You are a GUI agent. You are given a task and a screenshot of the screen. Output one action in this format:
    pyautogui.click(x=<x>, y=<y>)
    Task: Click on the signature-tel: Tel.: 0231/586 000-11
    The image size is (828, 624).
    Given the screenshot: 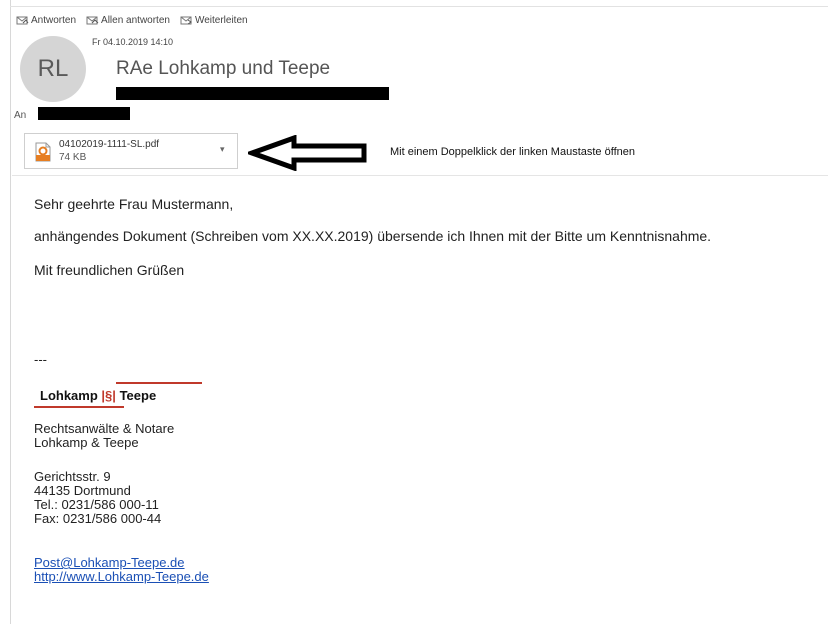 What is the action you would take?
    pyautogui.click(x=96, y=504)
    